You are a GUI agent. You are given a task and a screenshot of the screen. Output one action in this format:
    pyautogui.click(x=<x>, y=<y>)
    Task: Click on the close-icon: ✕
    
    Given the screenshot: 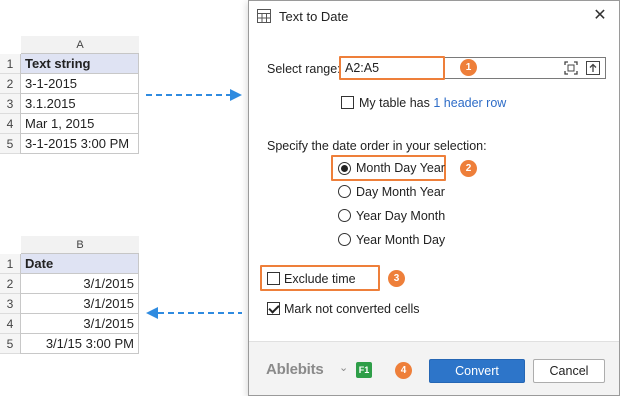 What is the action you would take?
    pyautogui.click(x=600, y=16)
    